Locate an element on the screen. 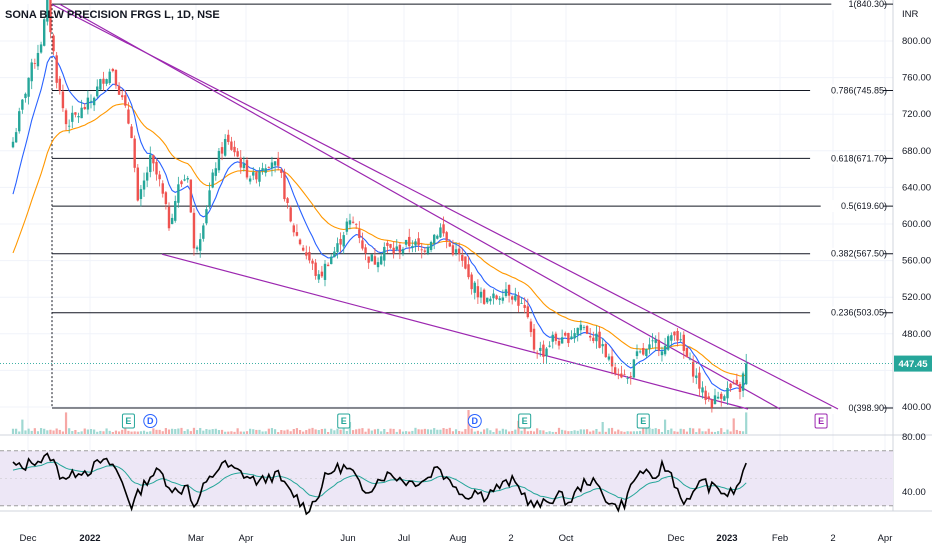 This screenshot has width=932, height=550. price-tick-label: 800.00 is located at coordinates (916, 41).